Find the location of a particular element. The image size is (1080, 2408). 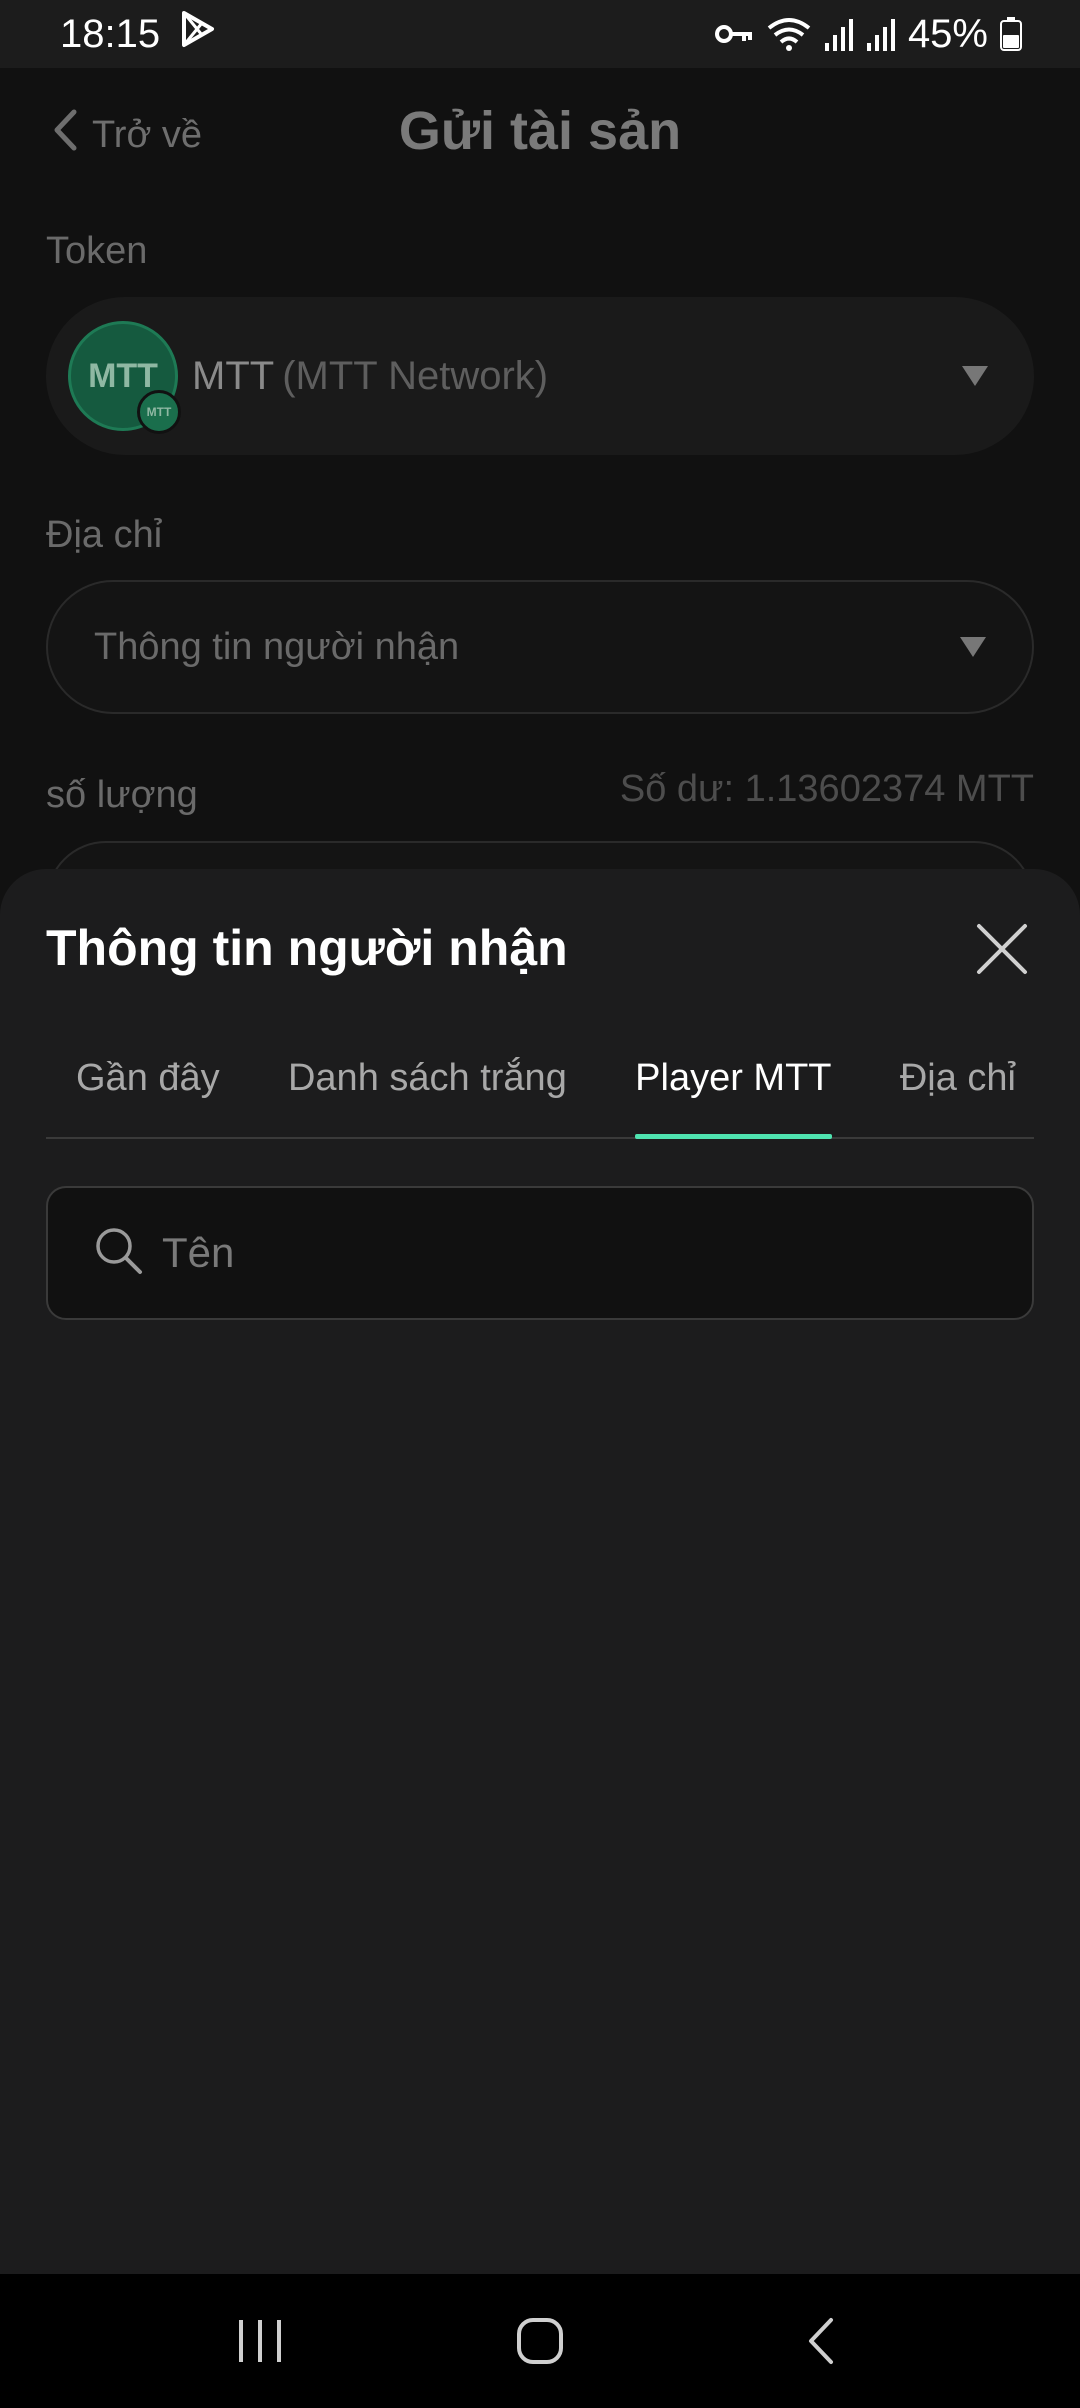

status-right: 45% is located at coordinates (868, 34).